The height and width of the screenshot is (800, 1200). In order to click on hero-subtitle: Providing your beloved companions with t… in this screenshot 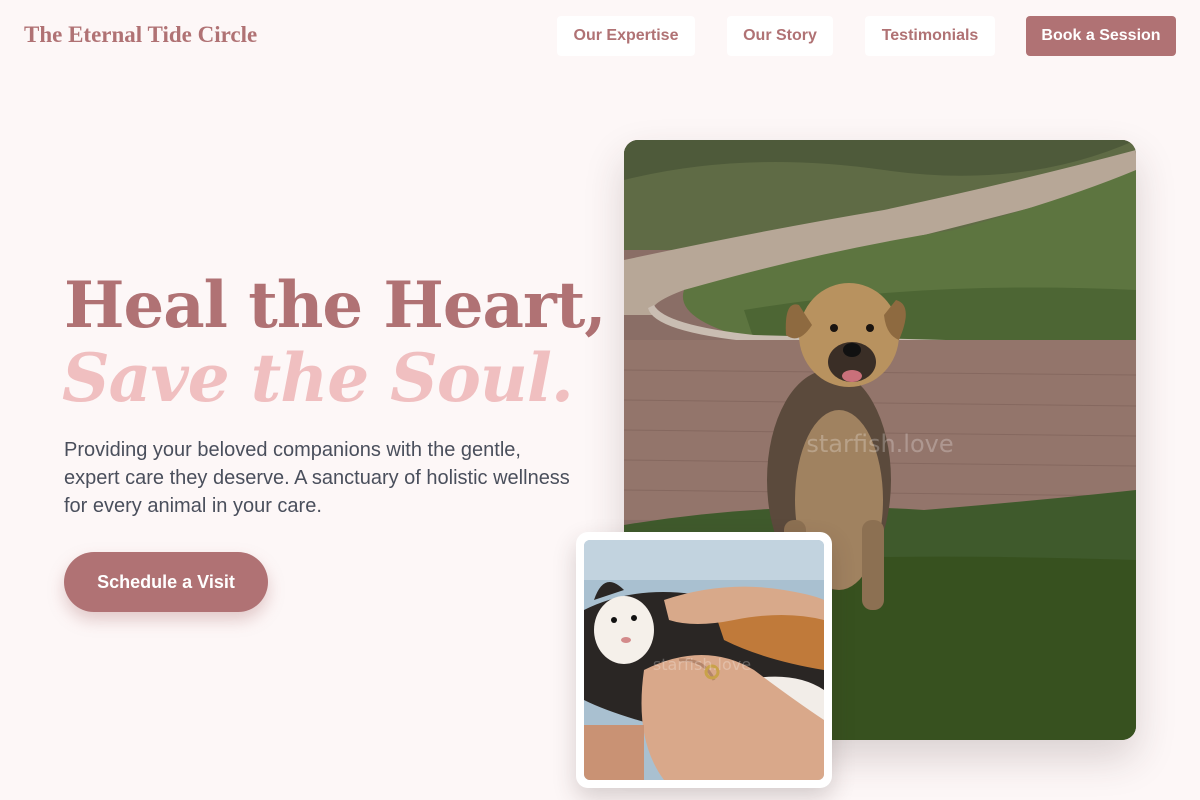, I will do `click(317, 478)`.